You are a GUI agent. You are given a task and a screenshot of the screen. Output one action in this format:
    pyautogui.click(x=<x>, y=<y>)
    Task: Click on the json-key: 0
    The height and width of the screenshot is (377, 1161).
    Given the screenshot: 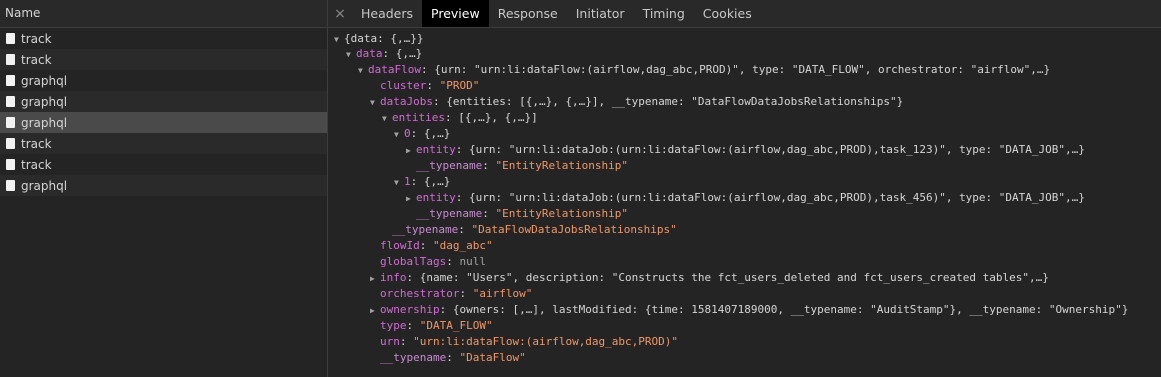 What is the action you would take?
    pyautogui.click(x=407, y=133)
    